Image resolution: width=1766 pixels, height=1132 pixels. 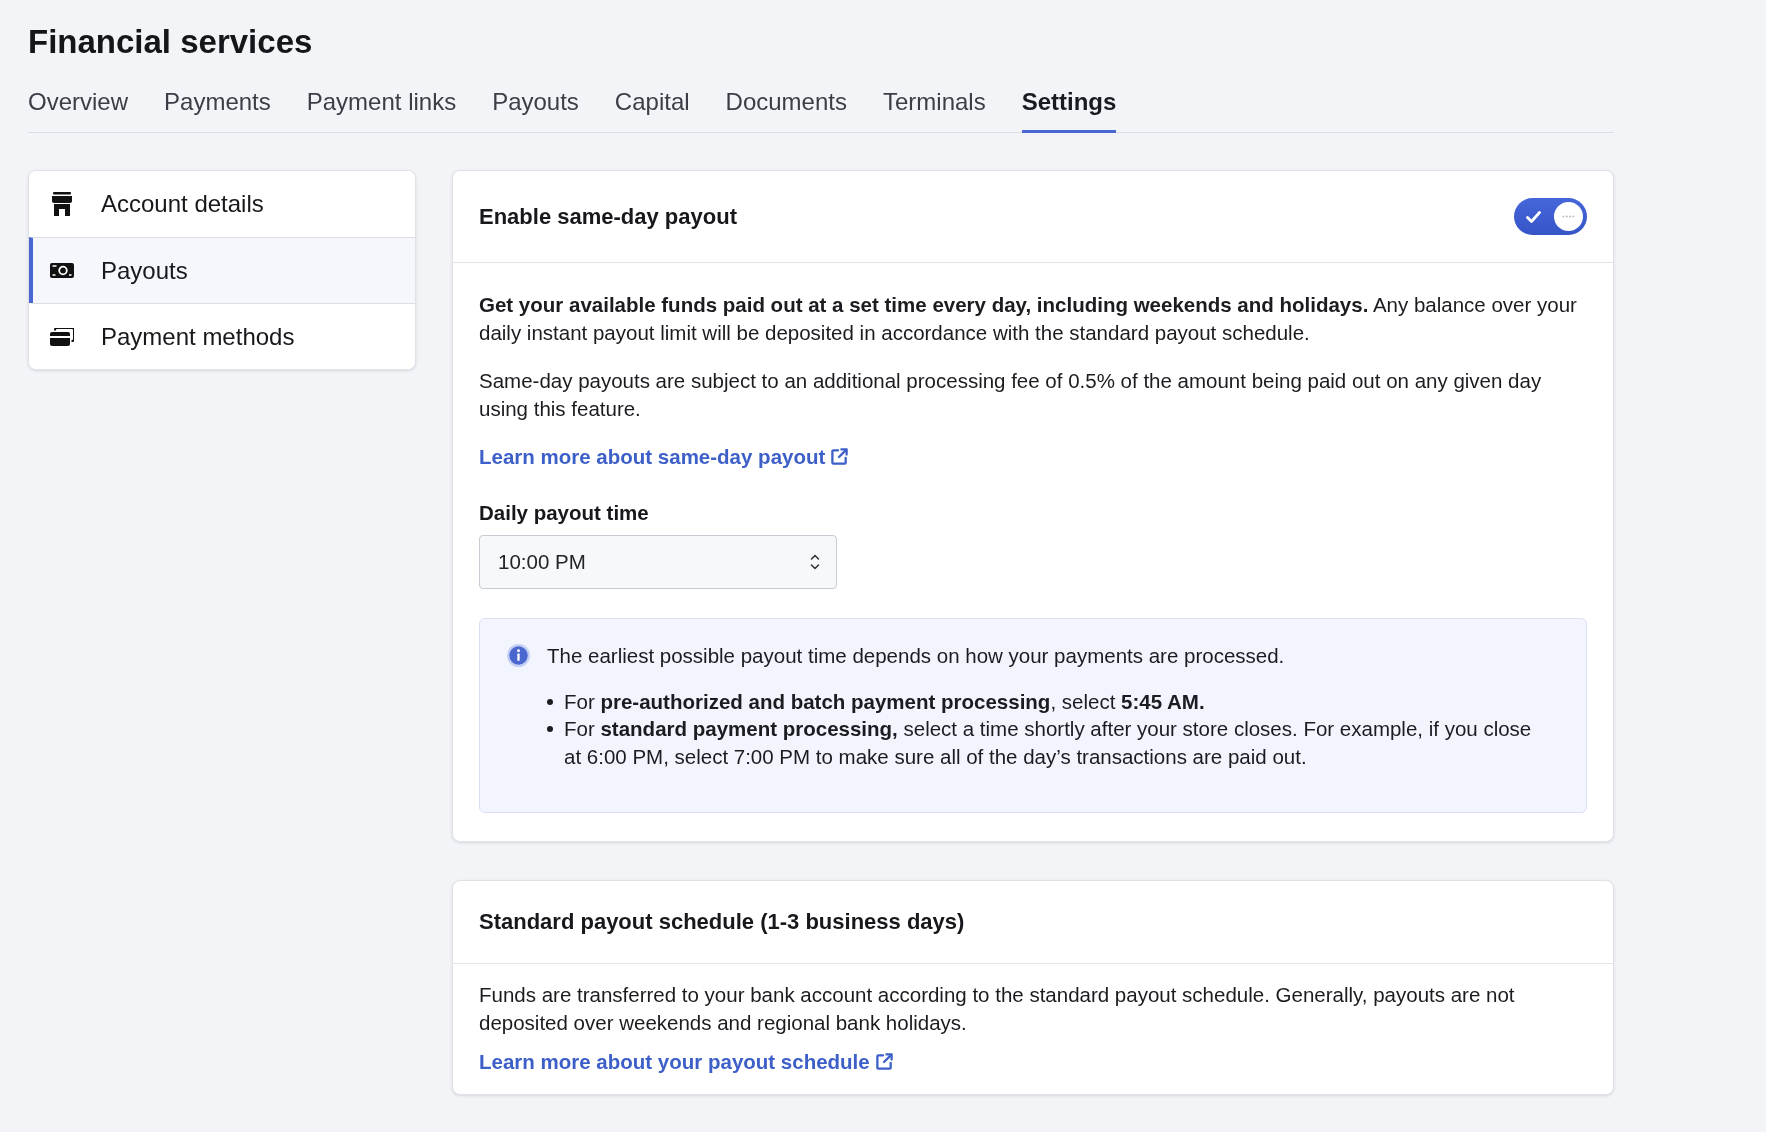 What do you see at coordinates (658, 562) in the screenshot?
I see `time-select: 10:00 PM` at bounding box center [658, 562].